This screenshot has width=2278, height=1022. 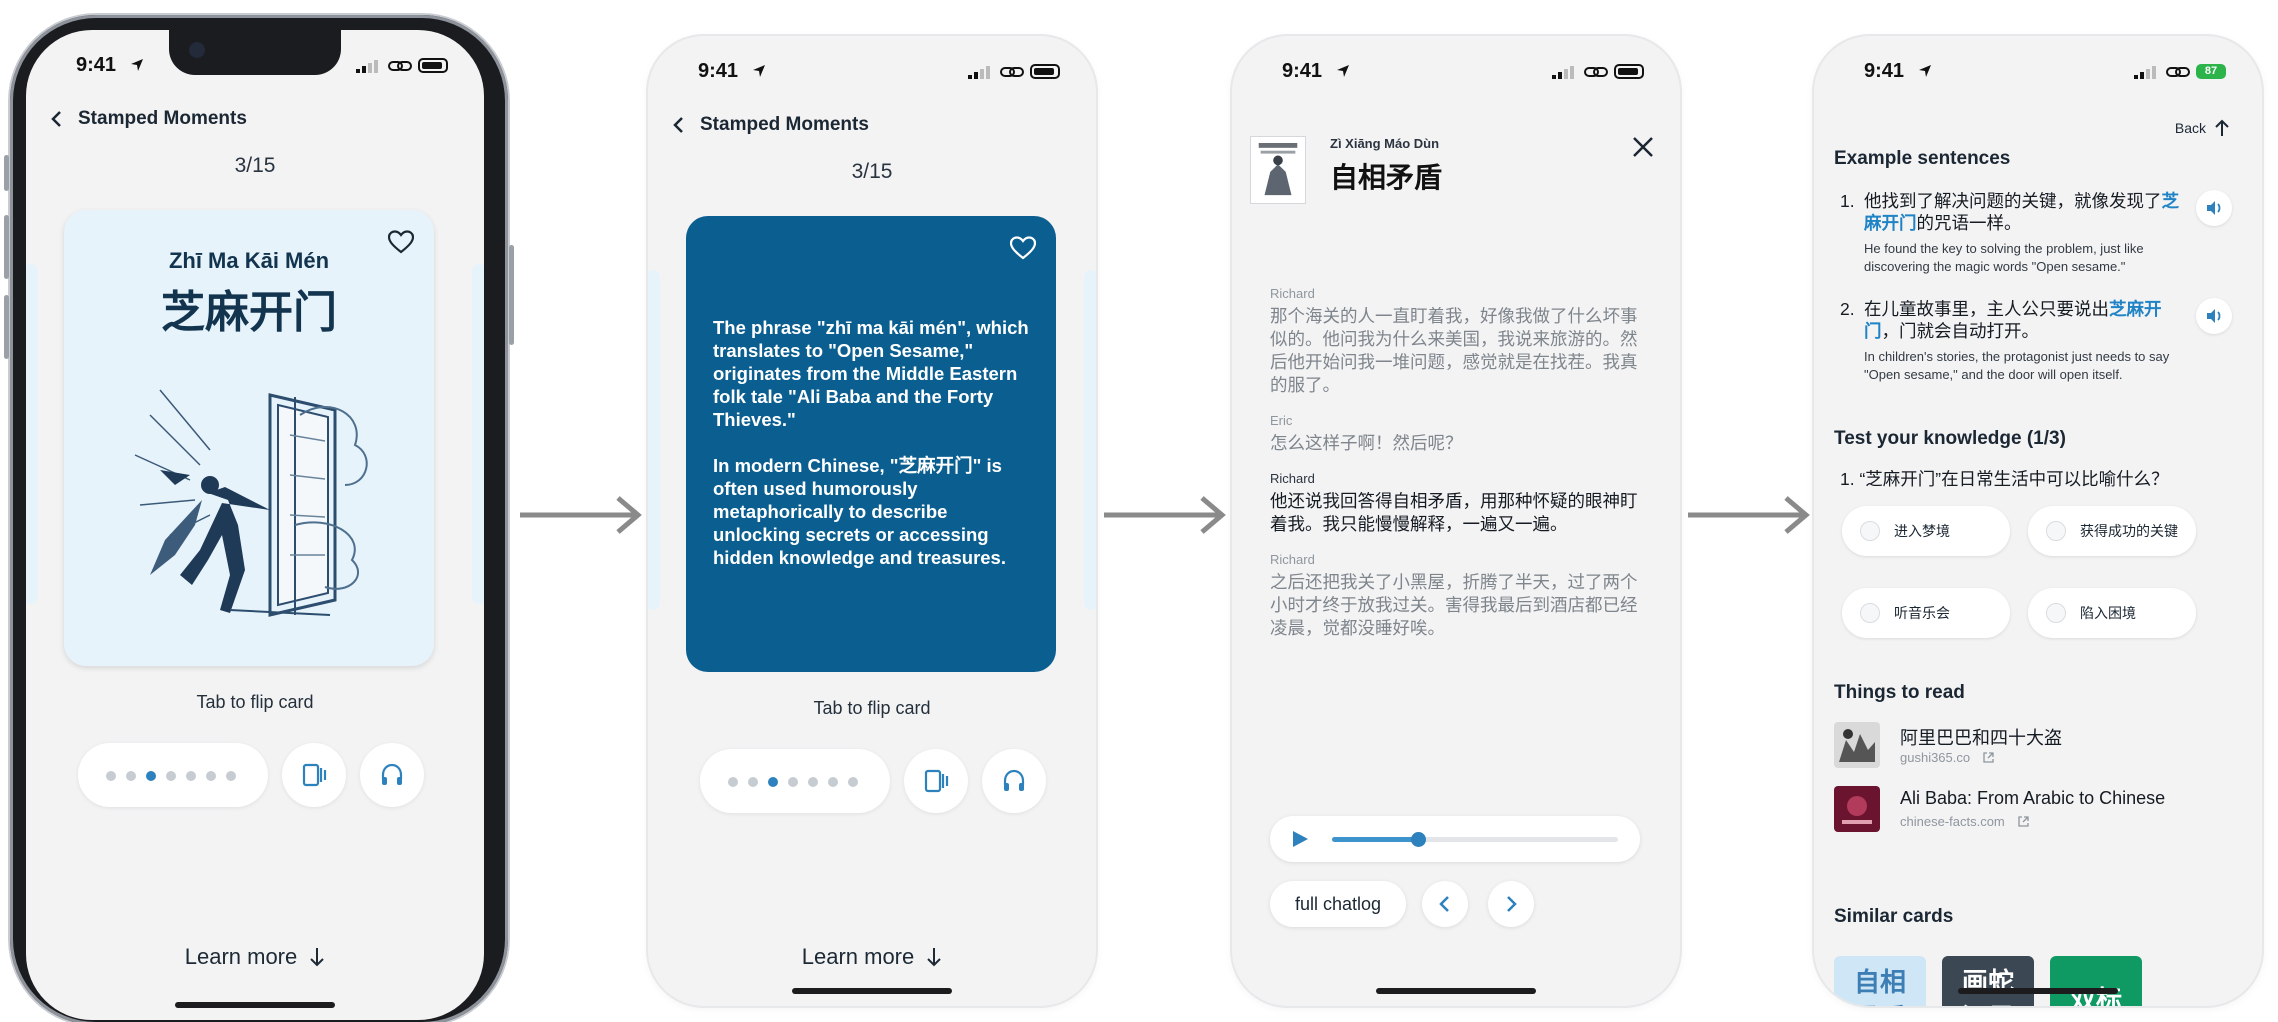 What do you see at coordinates (1870, 613) in the screenshot?
I see `radio-icon` at bounding box center [1870, 613].